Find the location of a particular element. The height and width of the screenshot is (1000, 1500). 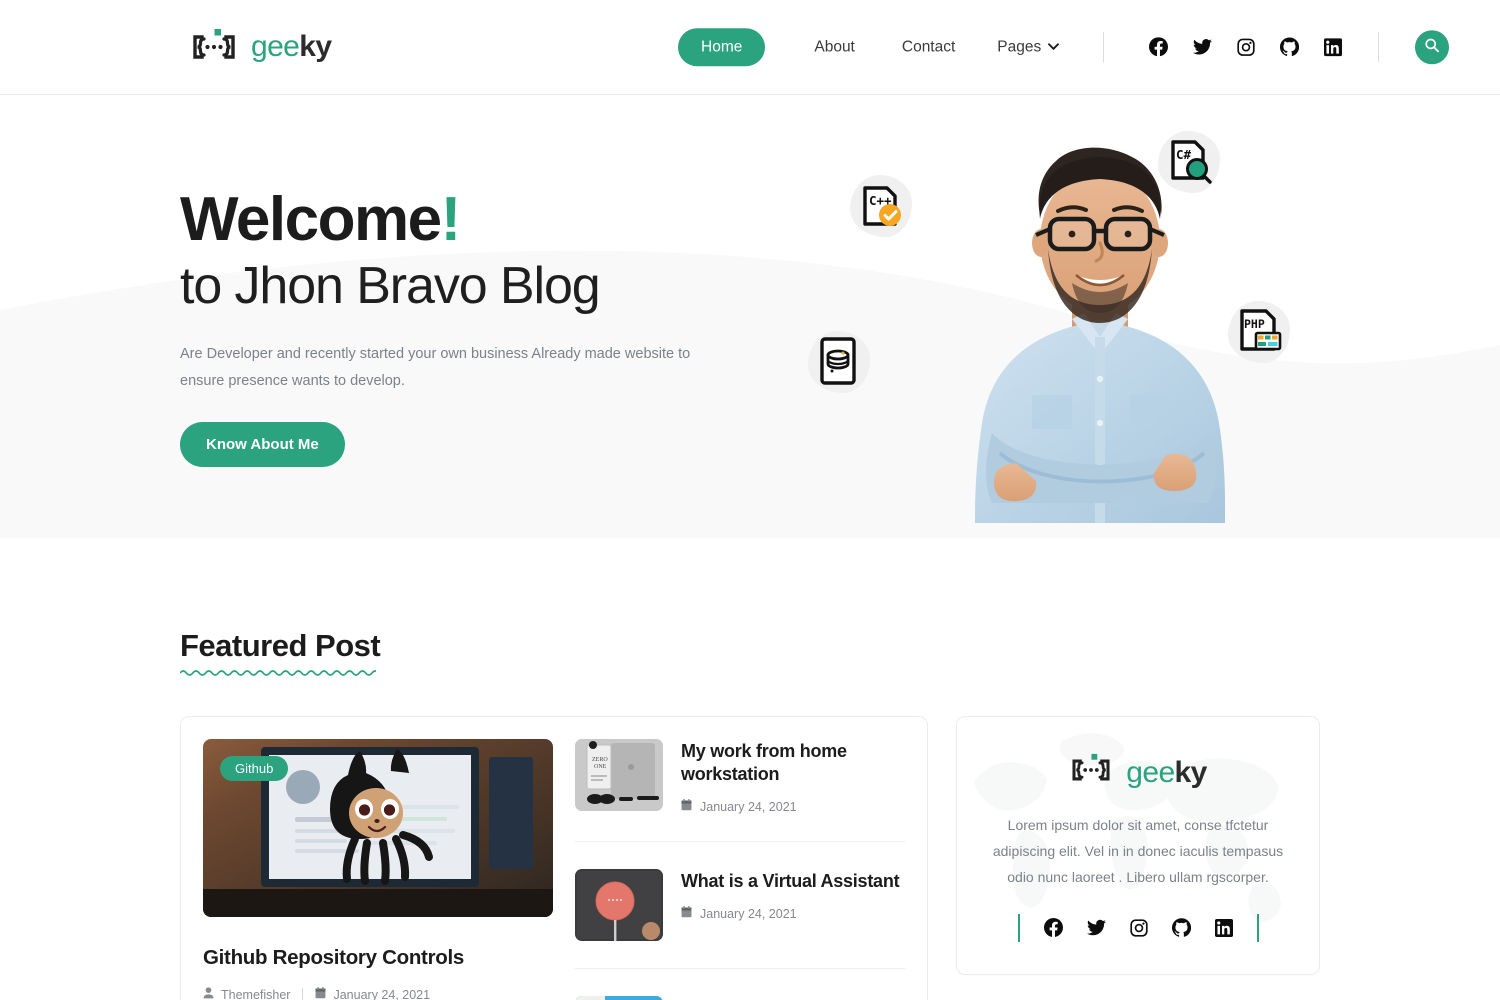

wavy-underline is located at coordinates (280, 672).